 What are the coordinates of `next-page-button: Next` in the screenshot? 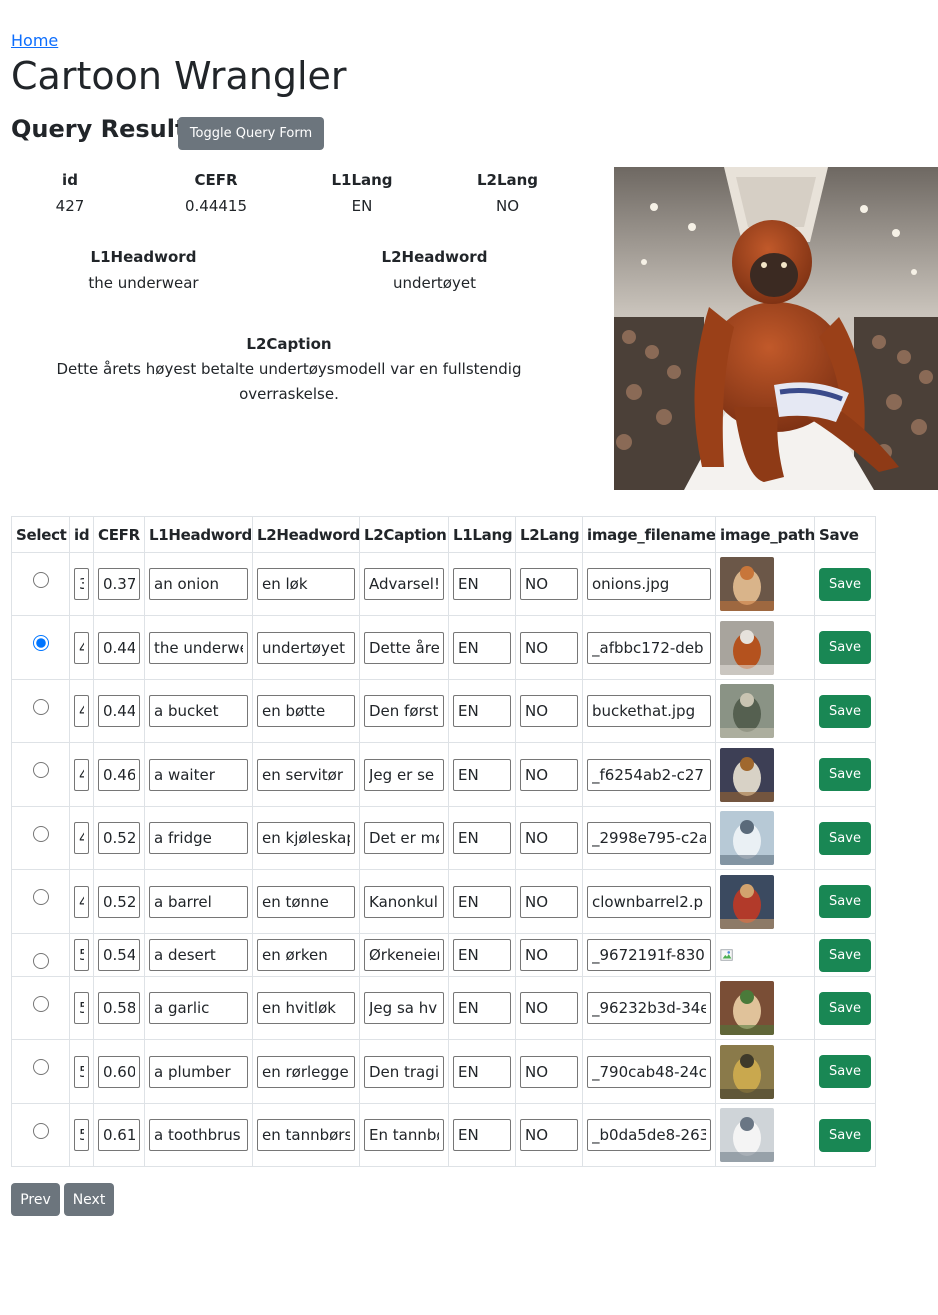 It's located at (89, 1199).